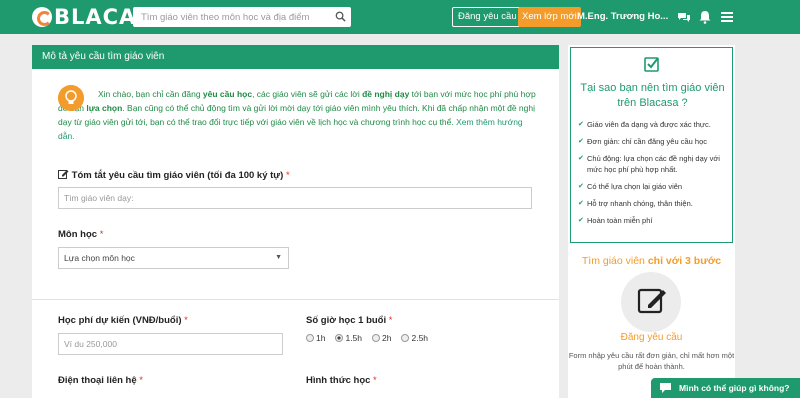 The image size is (800, 398). I want to click on hours-label-text: Số giờ học 1 buổi, so click(346, 320).